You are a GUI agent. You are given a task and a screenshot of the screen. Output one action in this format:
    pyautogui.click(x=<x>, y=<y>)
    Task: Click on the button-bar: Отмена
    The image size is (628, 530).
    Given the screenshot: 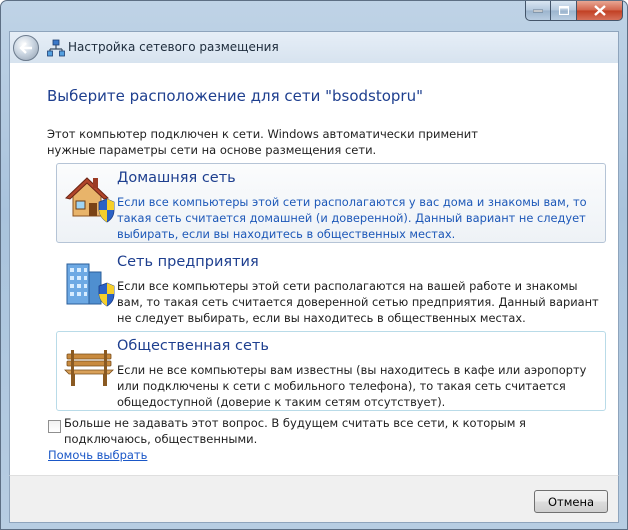 What is the action you would take?
    pyautogui.click(x=314, y=499)
    